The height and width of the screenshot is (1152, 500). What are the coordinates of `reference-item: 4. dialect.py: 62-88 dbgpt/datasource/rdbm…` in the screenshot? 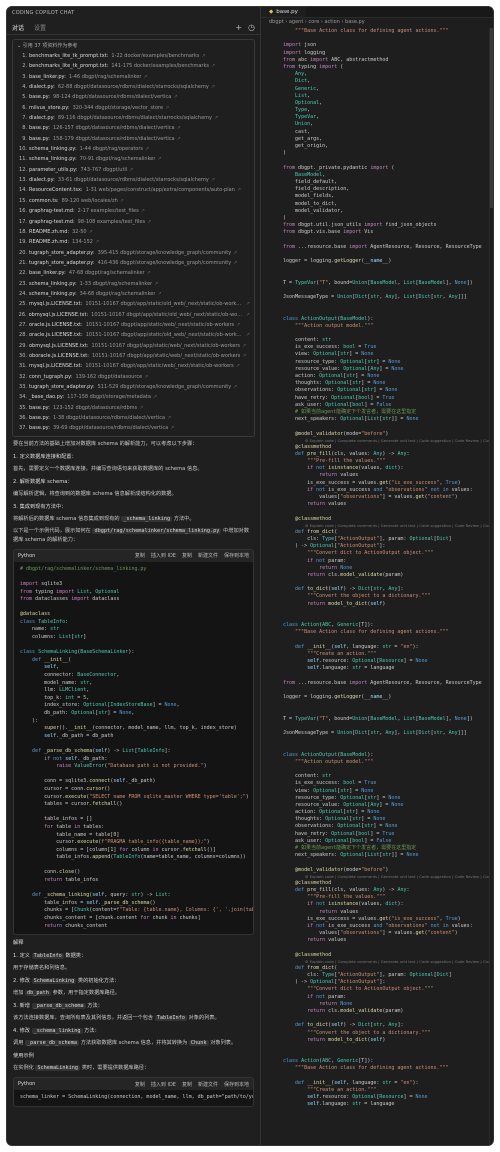 It's located at (133, 87).